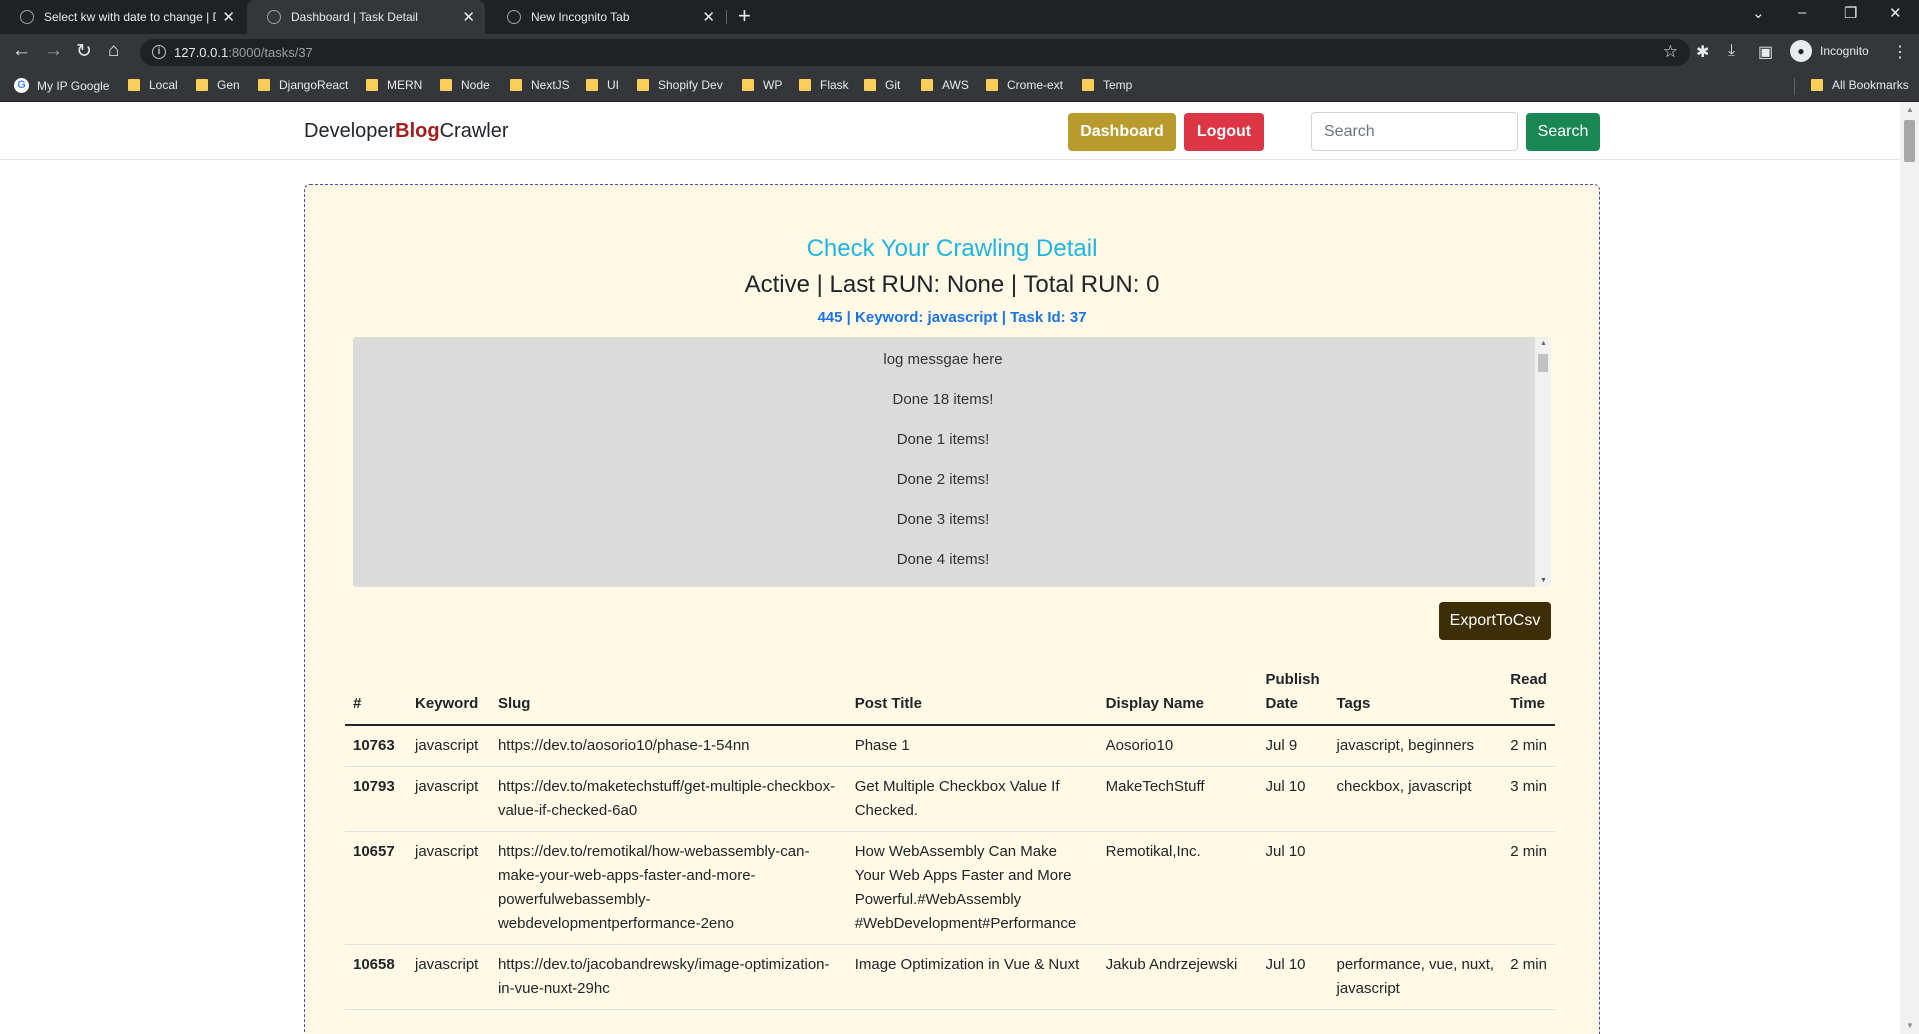 The height and width of the screenshot is (1034, 1919). What do you see at coordinates (1107, 85) in the screenshot?
I see `bookmark-item: Temp` at bounding box center [1107, 85].